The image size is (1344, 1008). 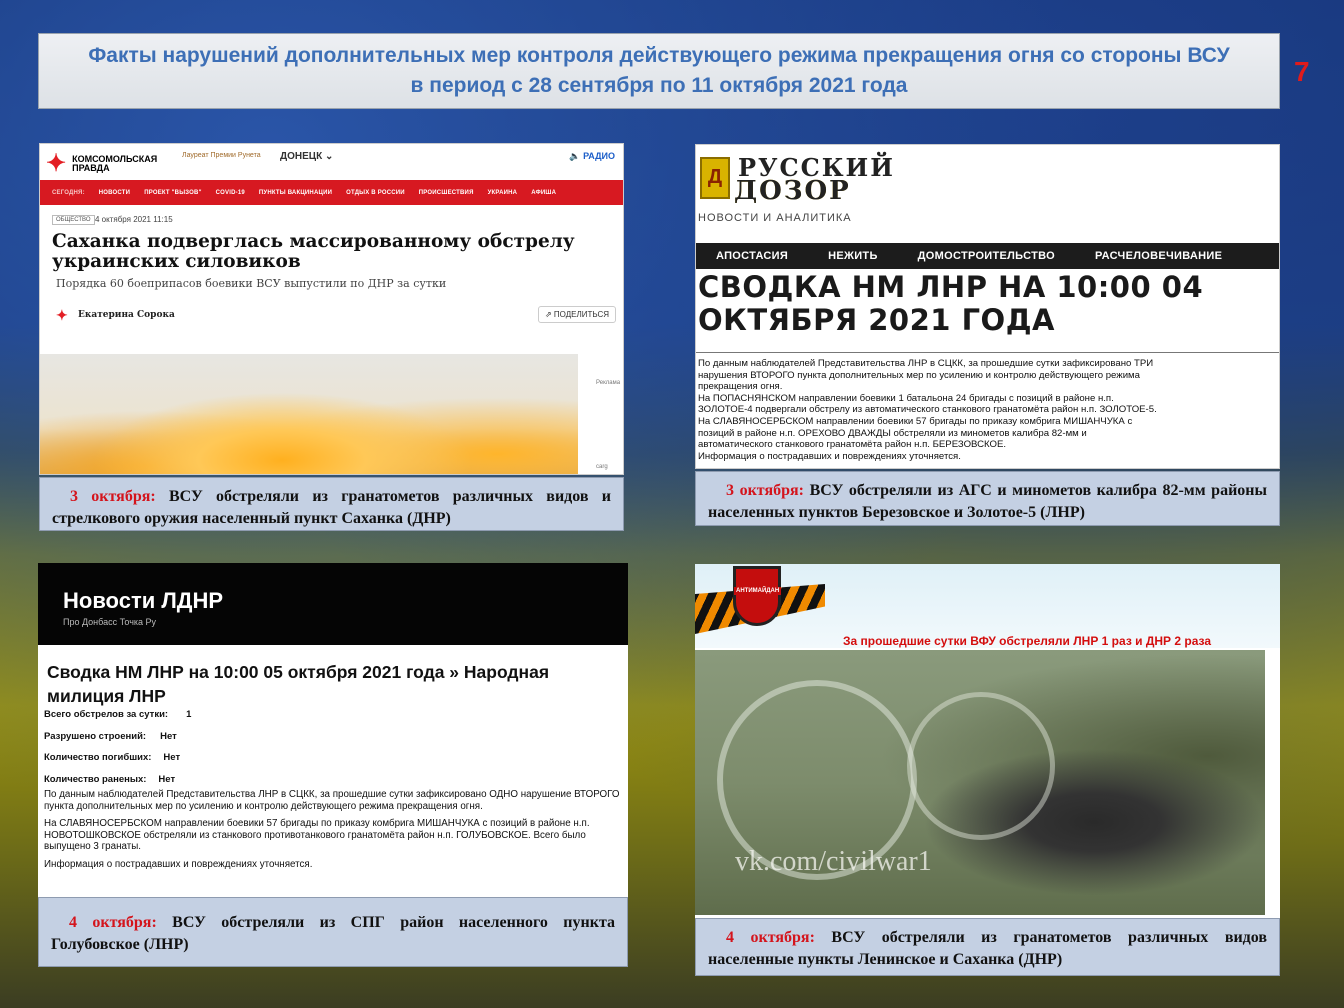 What do you see at coordinates (95, 779) in the screenshot?
I see `ldnr-stat-label: Количество раненых:` at bounding box center [95, 779].